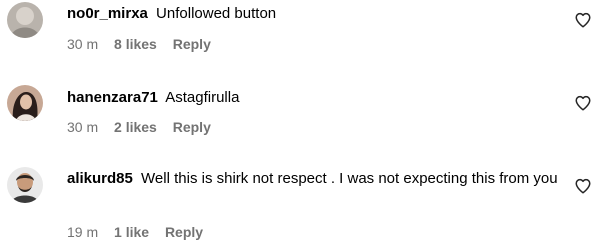  I want to click on comment-text: Unfollowed button, so click(216, 13).